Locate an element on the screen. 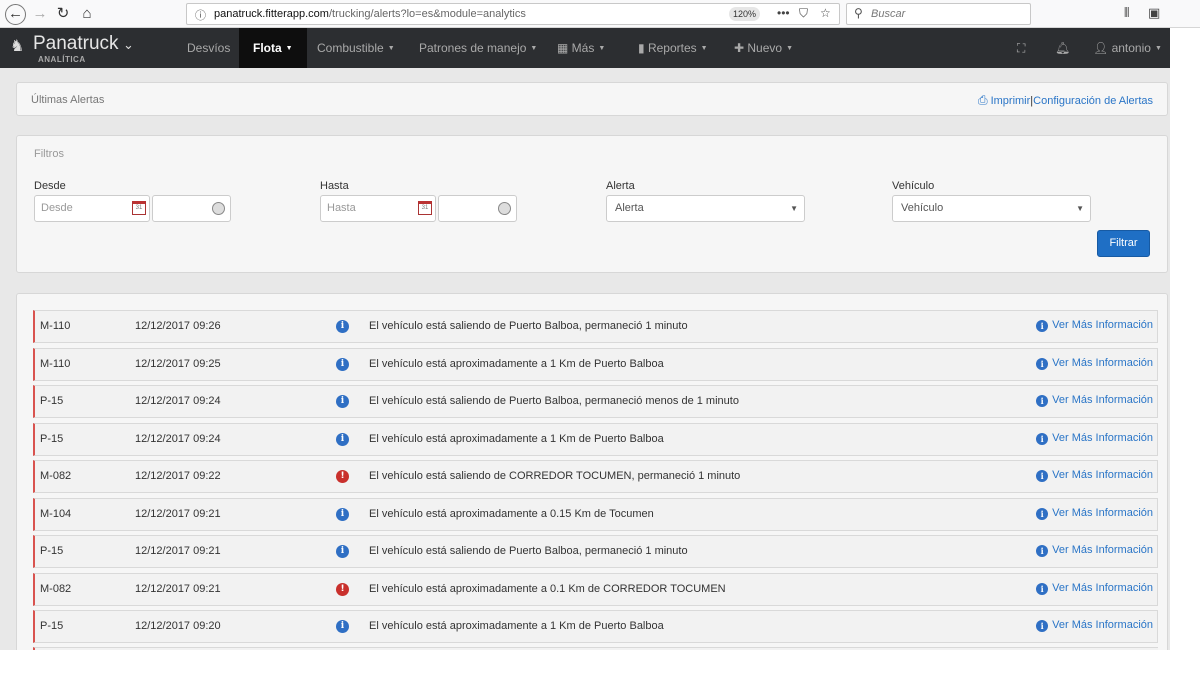 This screenshot has height=675, width=1200. nav-reportes: ▮ Reportes ▼ is located at coordinates (673, 48).